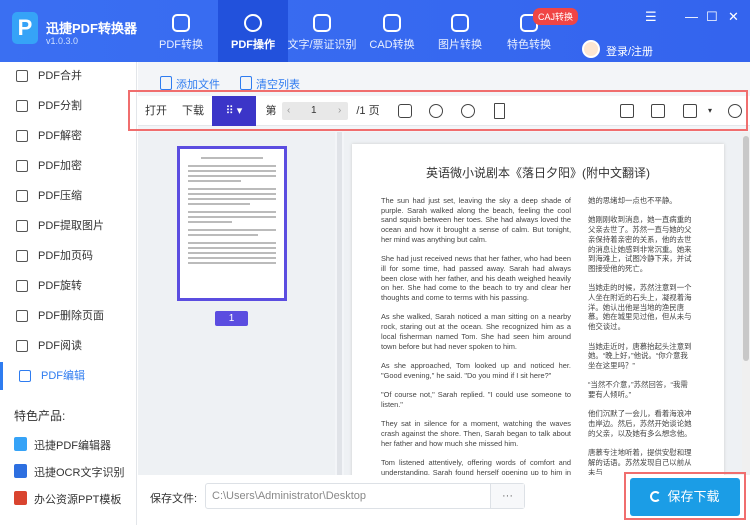 Image resolution: width=750 pixels, height=525 pixels. What do you see at coordinates (733, 17) in the screenshot?
I see `close-button: ✕` at bounding box center [733, 17].